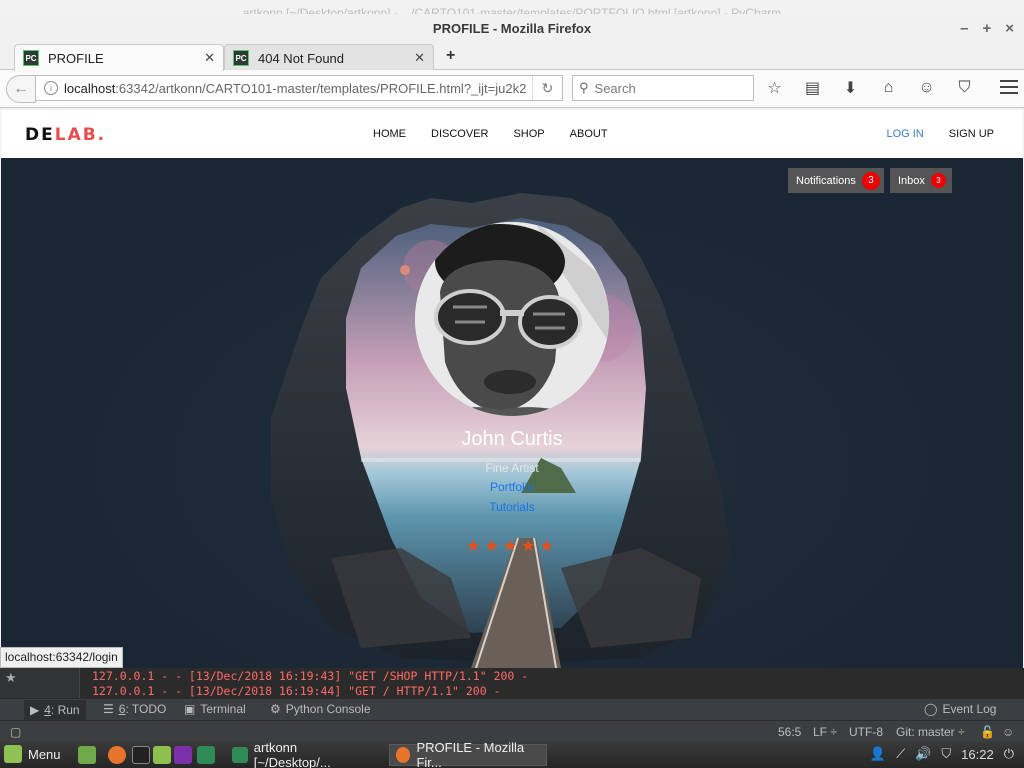 The image size is (1024, 768). I want to click on tool-python-console: ⚙ Python Console, so click(320, 709).